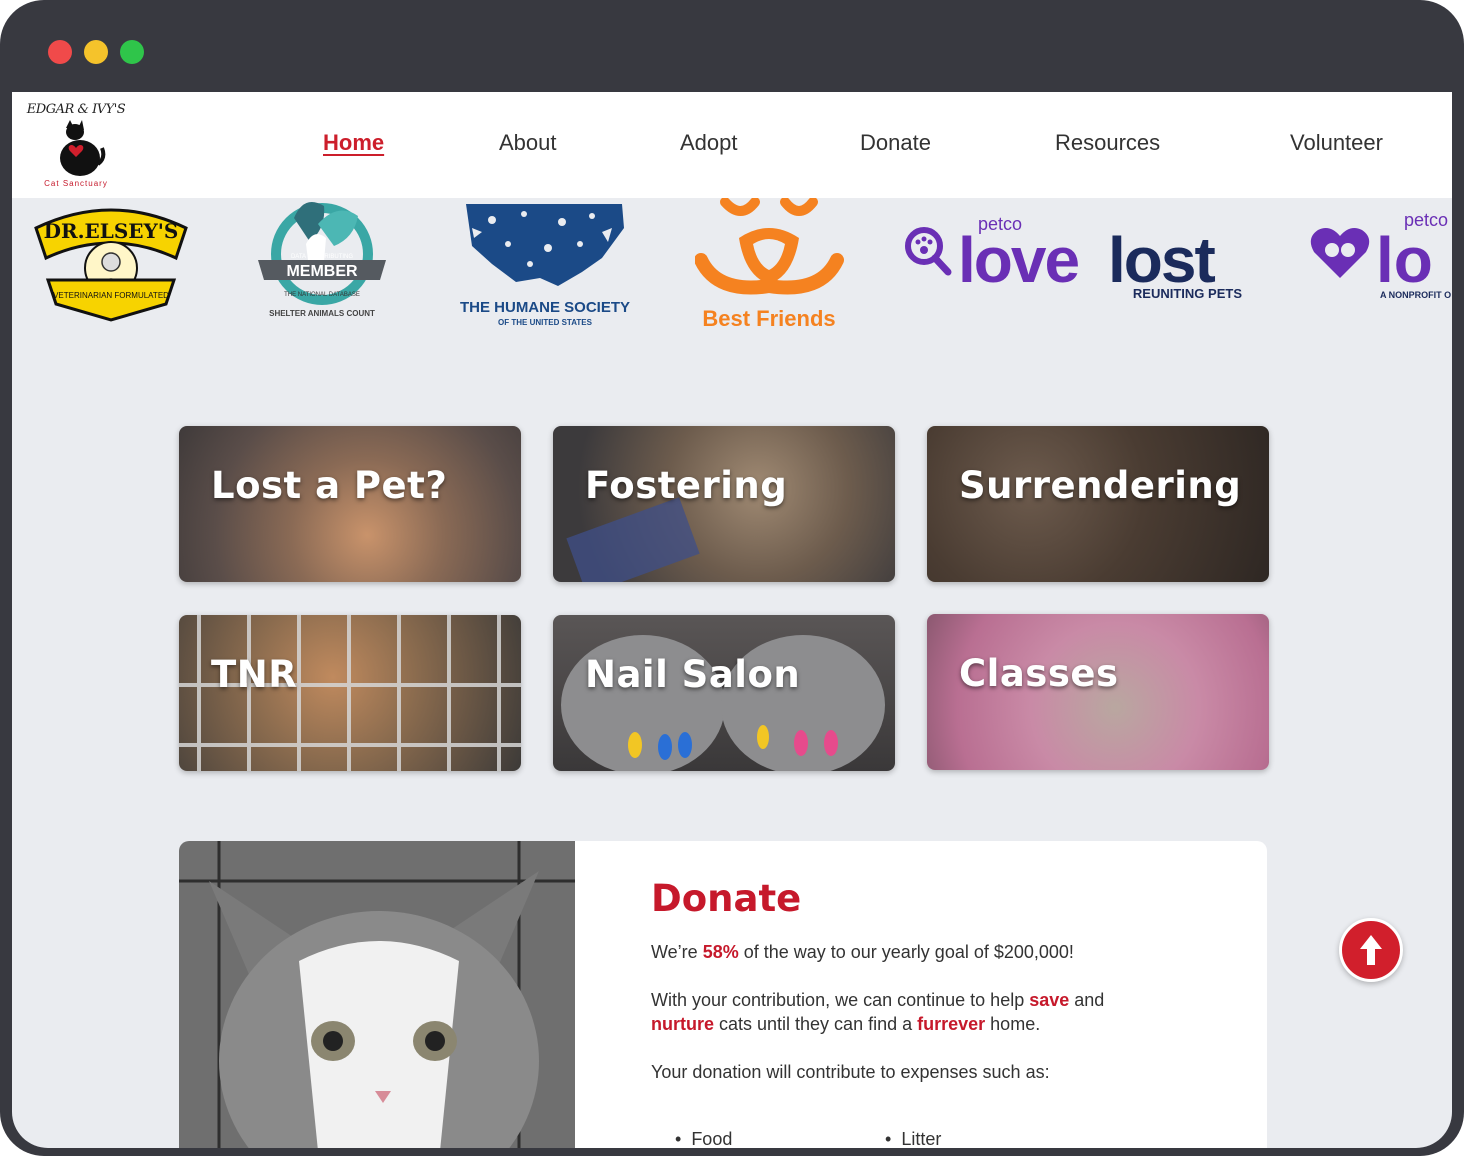 This screenshot has height=1156, width=1464. What do you see at coordinates (816, 1024) in the screenshot?
I see `donate-p2-c: cats until they can find a` at bounding box center [816, 1024].